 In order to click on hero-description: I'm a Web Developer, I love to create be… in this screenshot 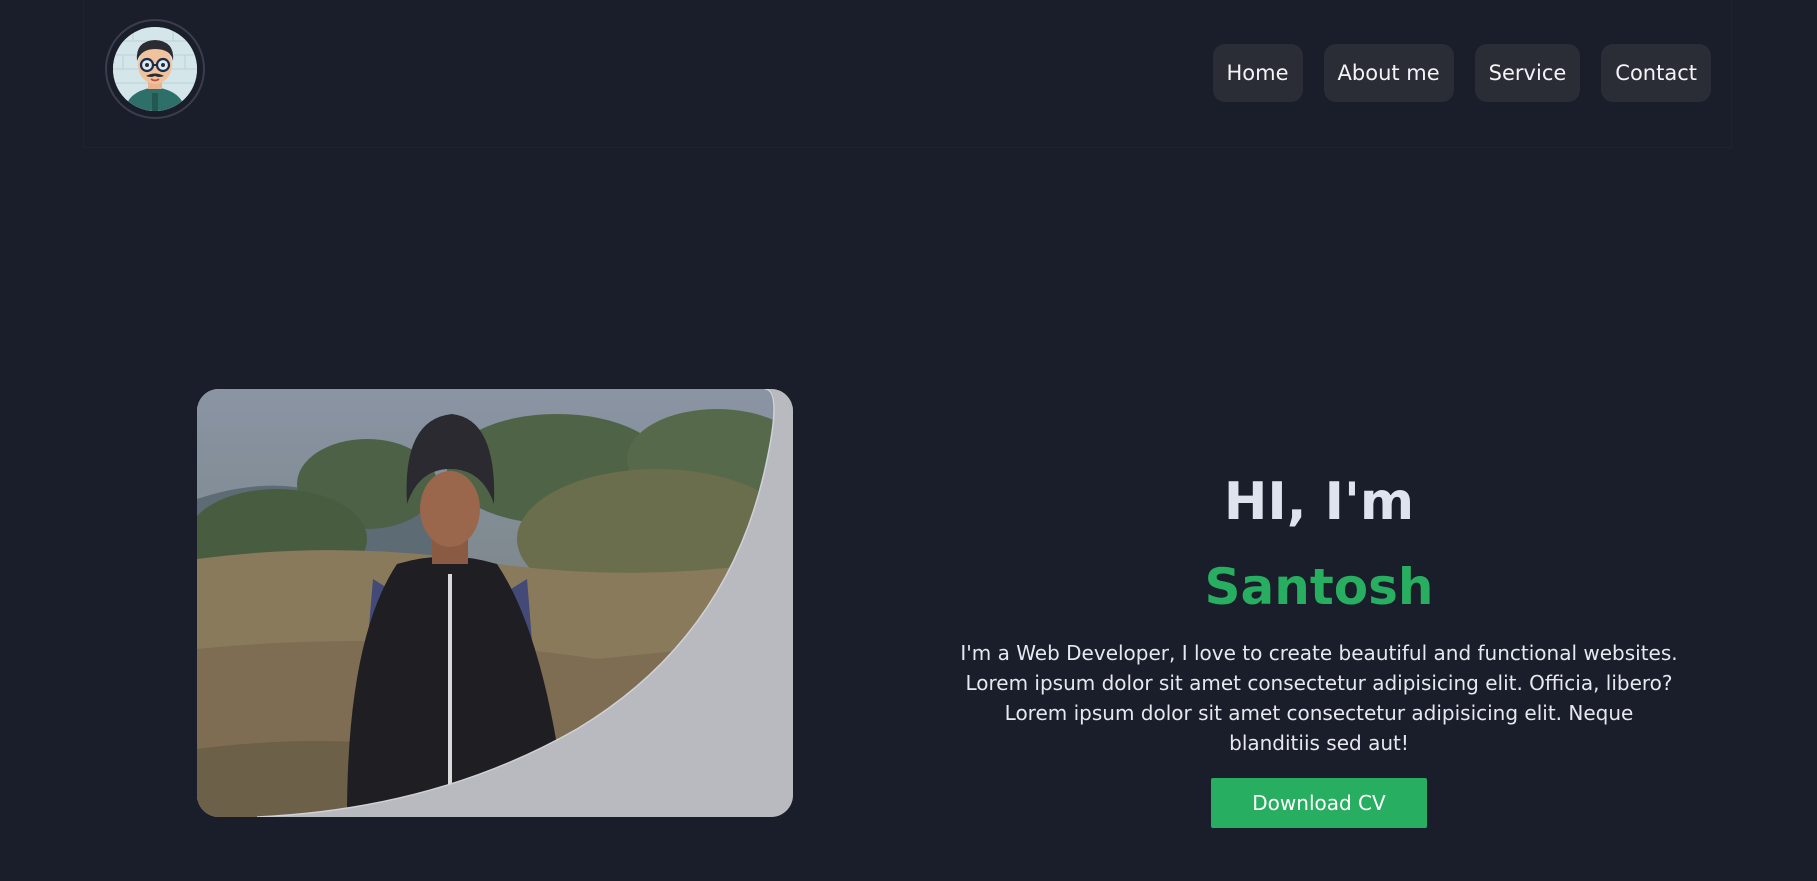, I will do `click(1319, 698)`.